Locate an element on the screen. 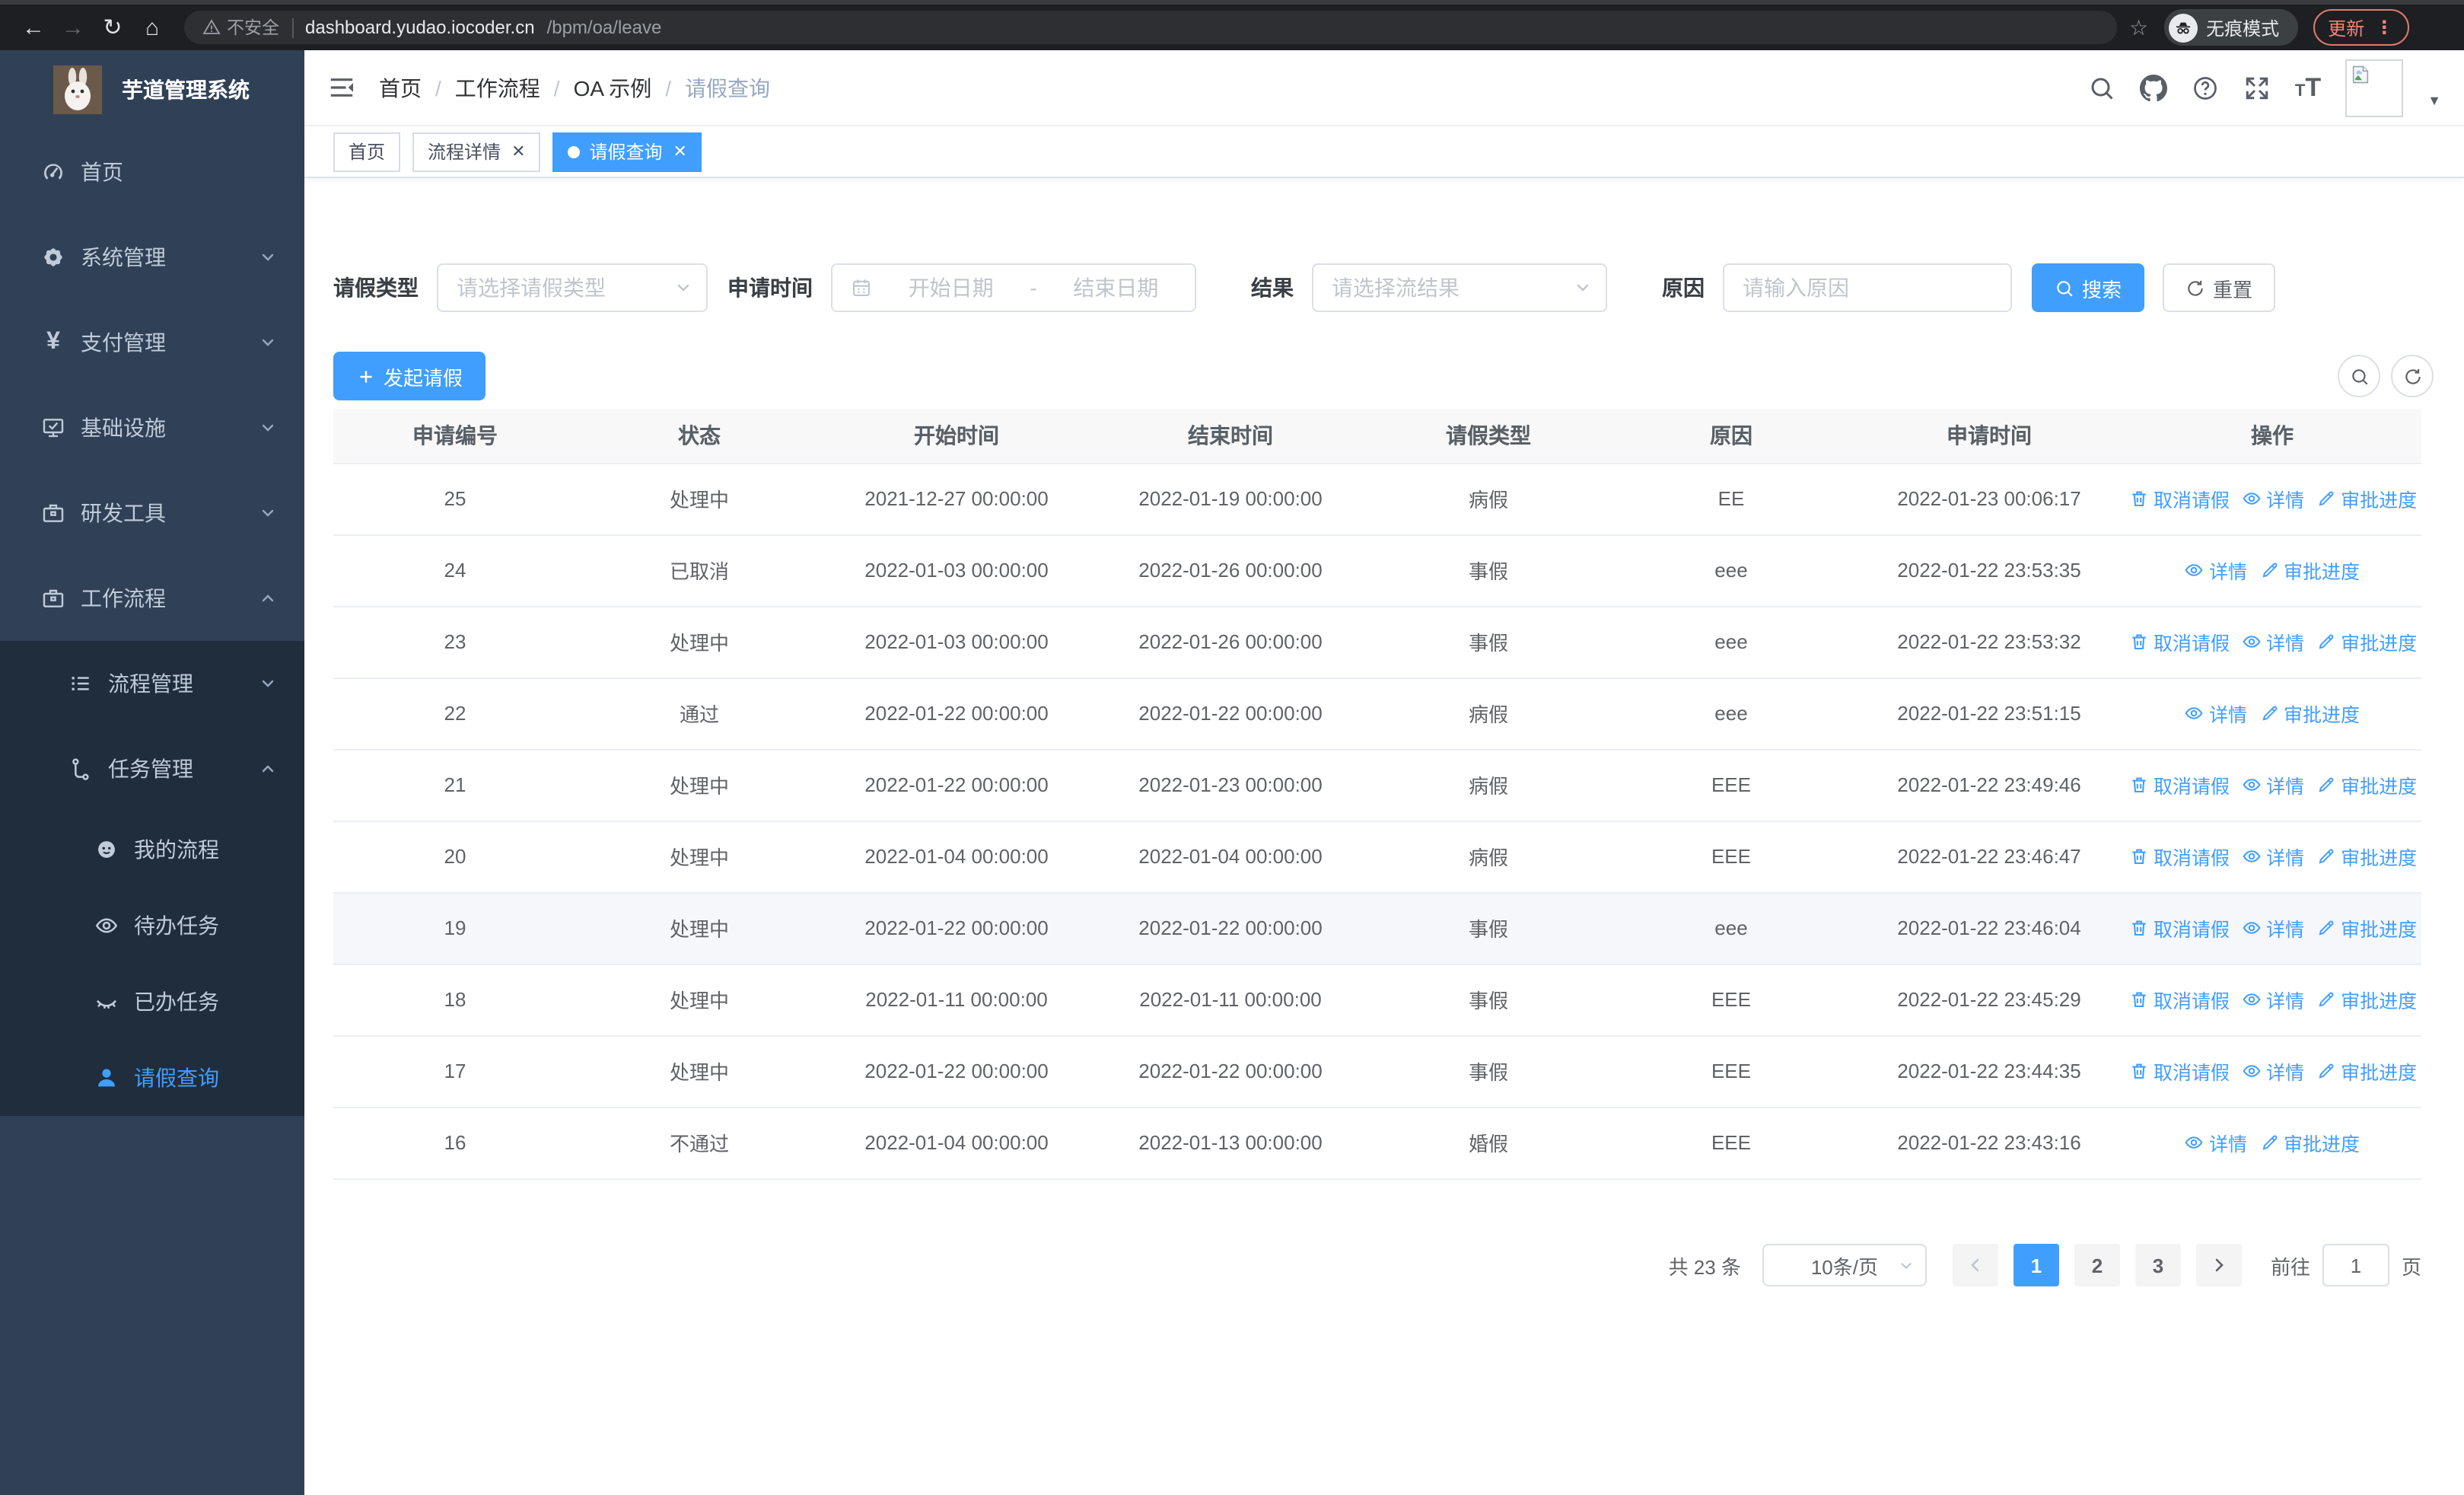 Image resolution: width=2464 pixels, height=1495 pixels. table-refresh-button is located at coordinates (2412, 376).